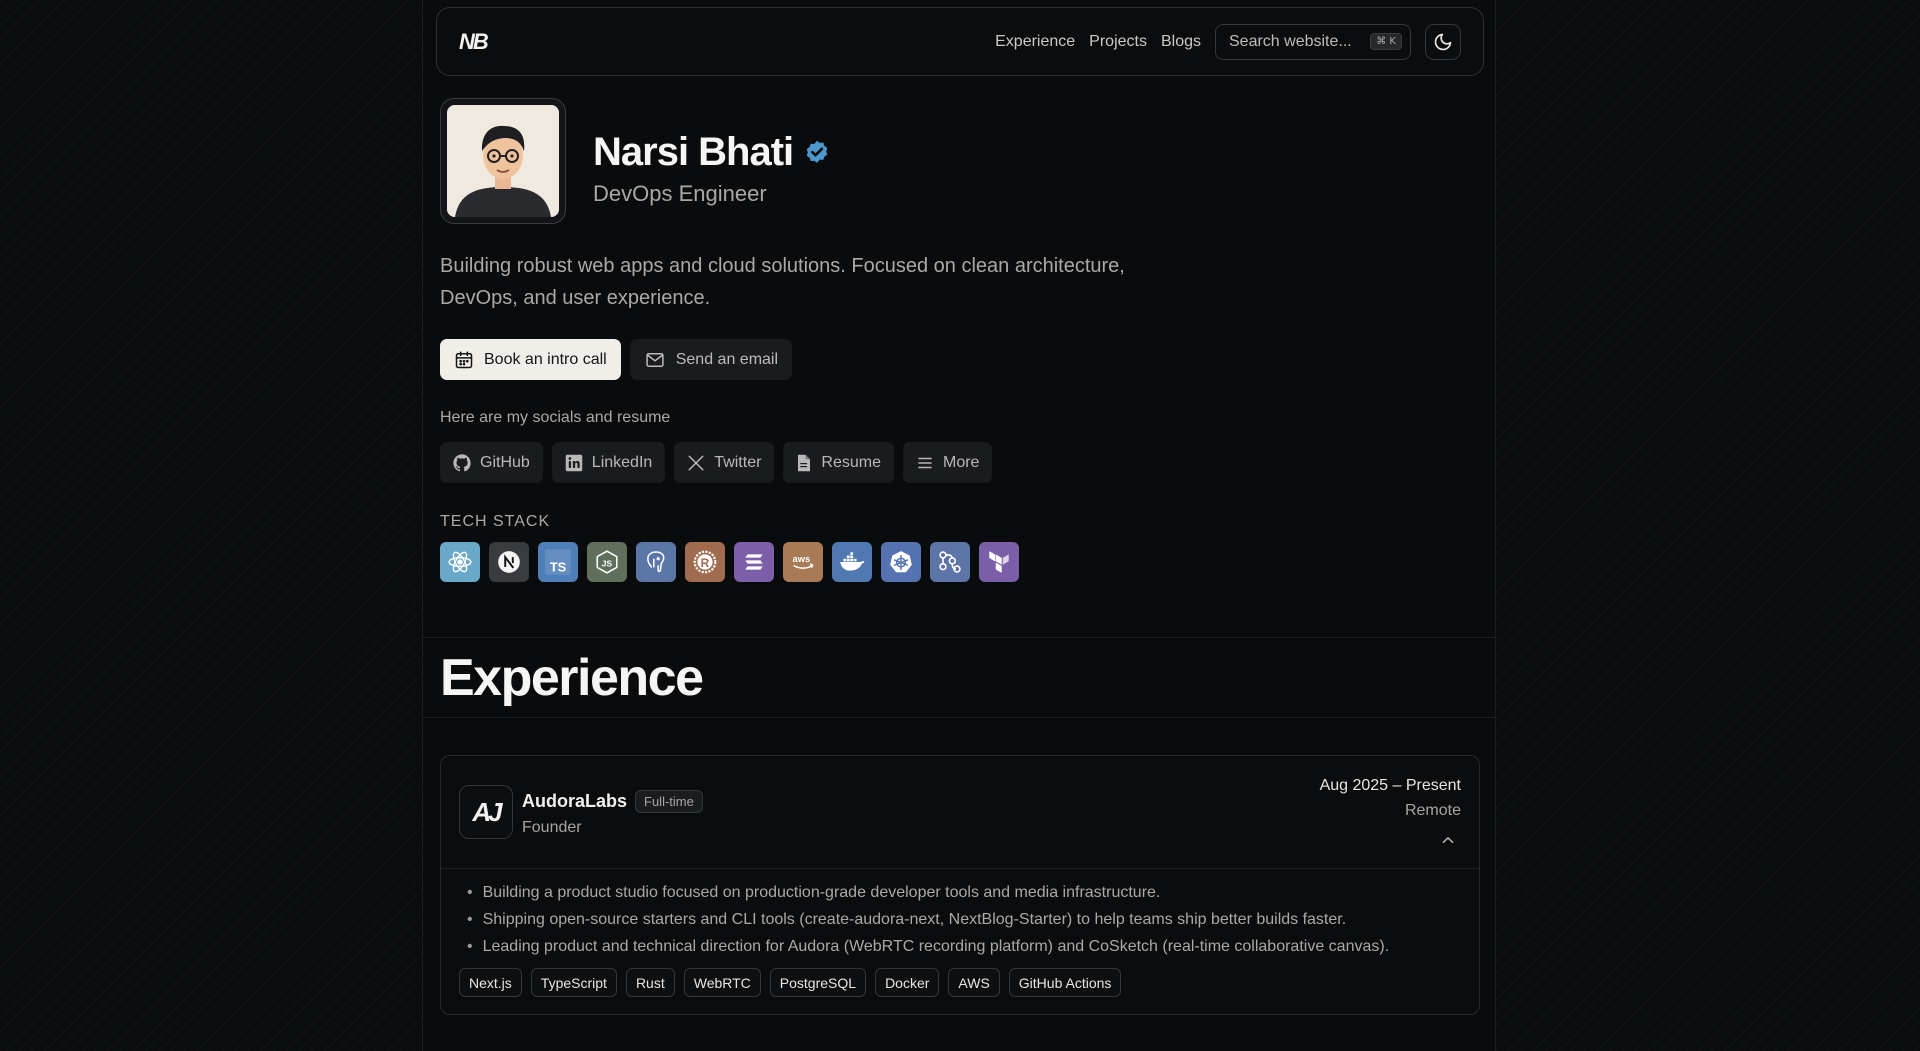  I want to click on search-shortcut: ⌘ K, so click(1386, 41).